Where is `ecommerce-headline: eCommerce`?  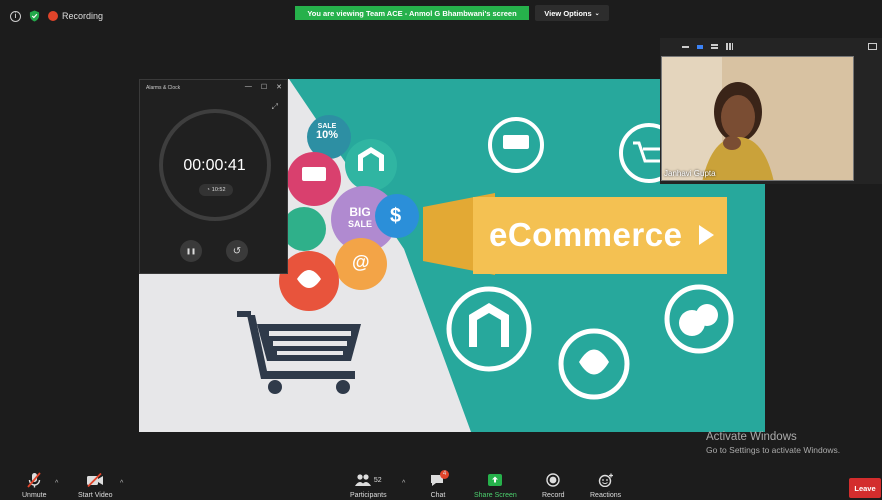
ecommerce-headline: eCommerce is located at coordinates (586, 234).